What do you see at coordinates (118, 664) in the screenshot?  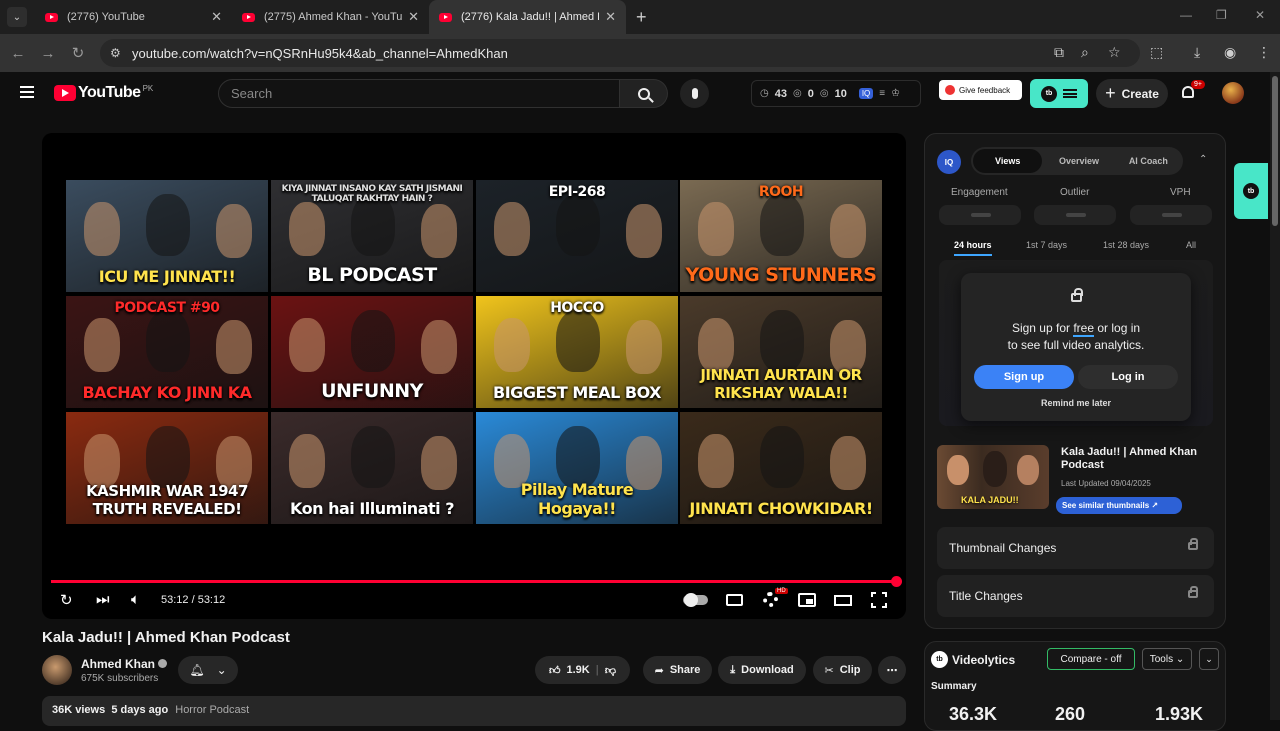 I see `channel-name-text: Ahmed Khan` at bounding box center [118, 664].